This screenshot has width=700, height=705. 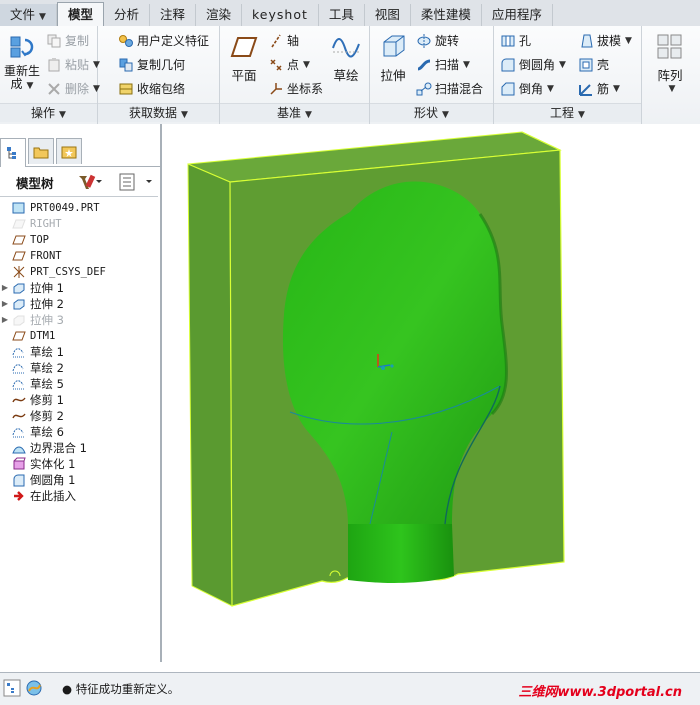 I want to click on tree-item: 草绘 2, so click(x=32, y=368).